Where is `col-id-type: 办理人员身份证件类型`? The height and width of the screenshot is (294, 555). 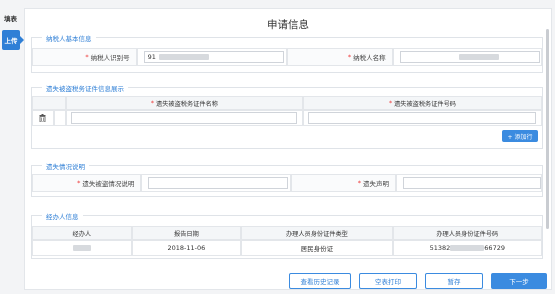 col-id-type: 办理人员身份证件类型 is located at coordinates (317, 233).